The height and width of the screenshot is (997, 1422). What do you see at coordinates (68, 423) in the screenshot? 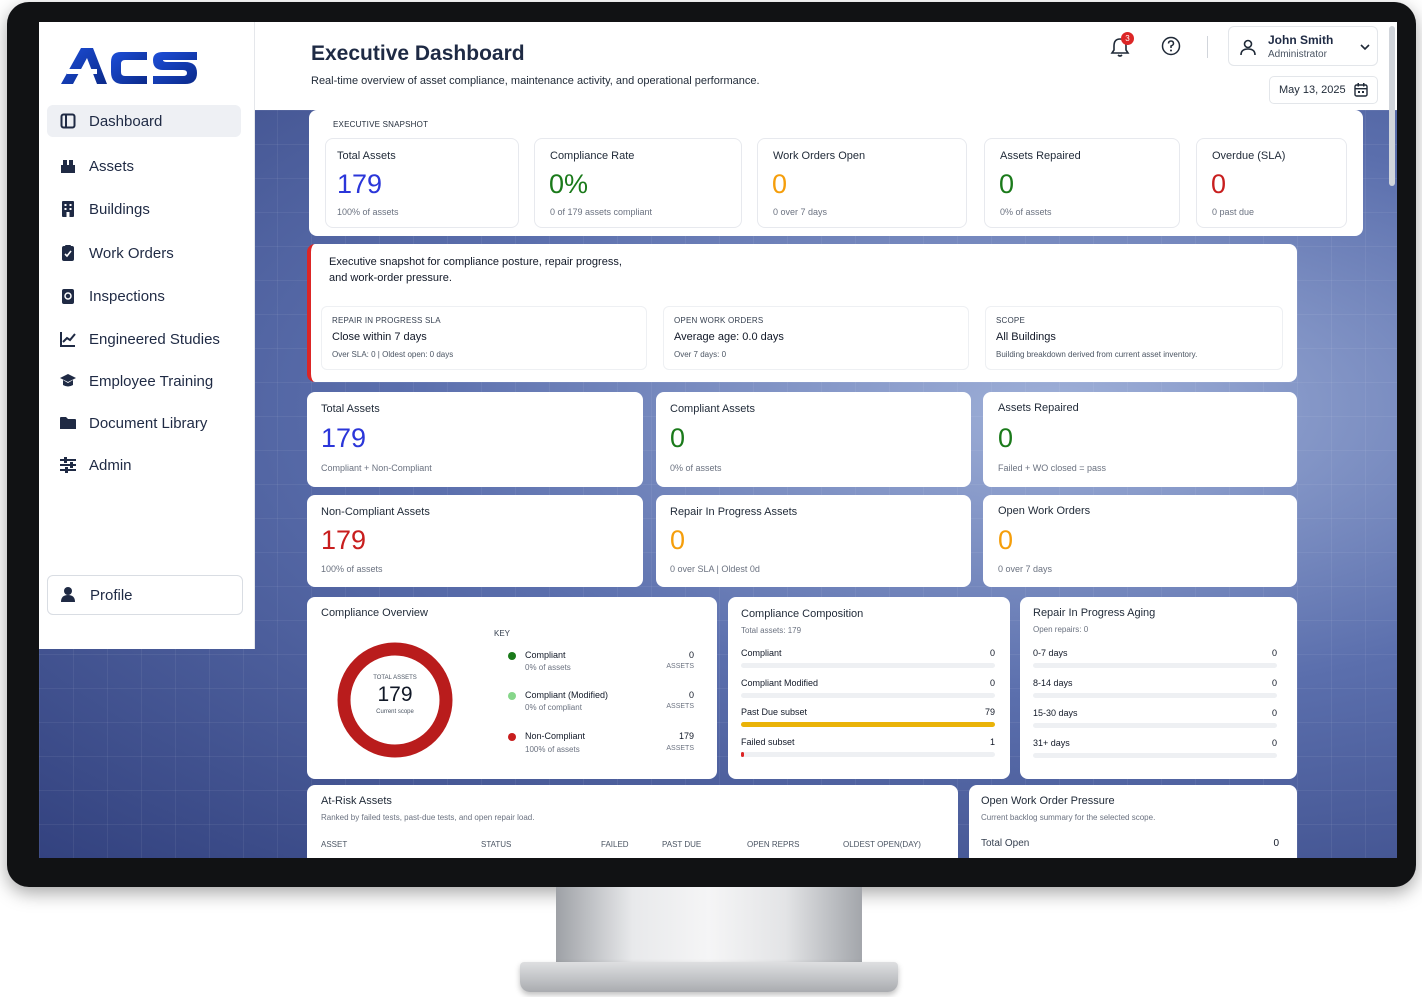
I see `folder-icon` at bounding box center [68, 423].